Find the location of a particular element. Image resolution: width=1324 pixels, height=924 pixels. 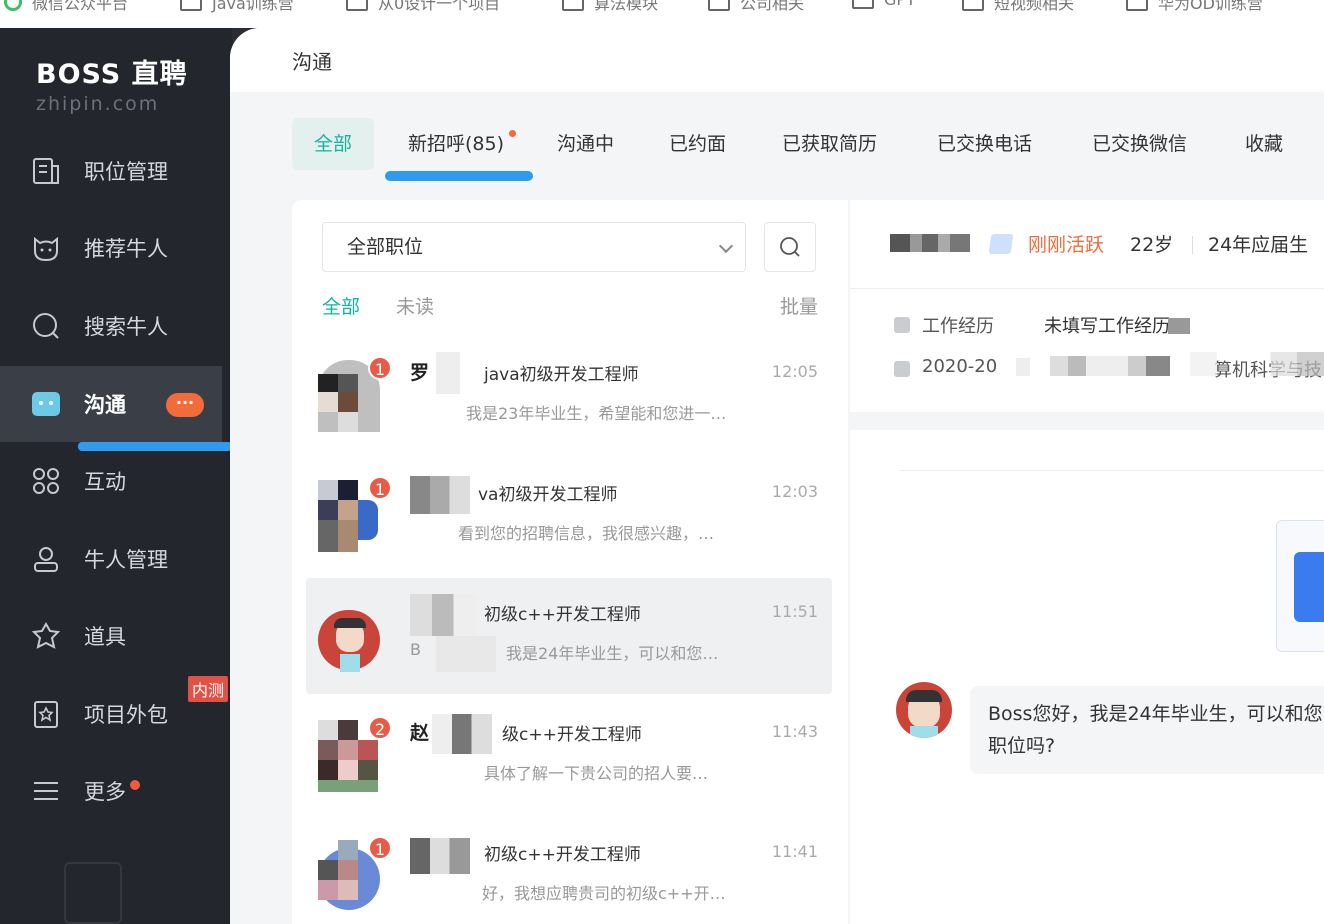

notification-dot is located at coordinates (135, 785).